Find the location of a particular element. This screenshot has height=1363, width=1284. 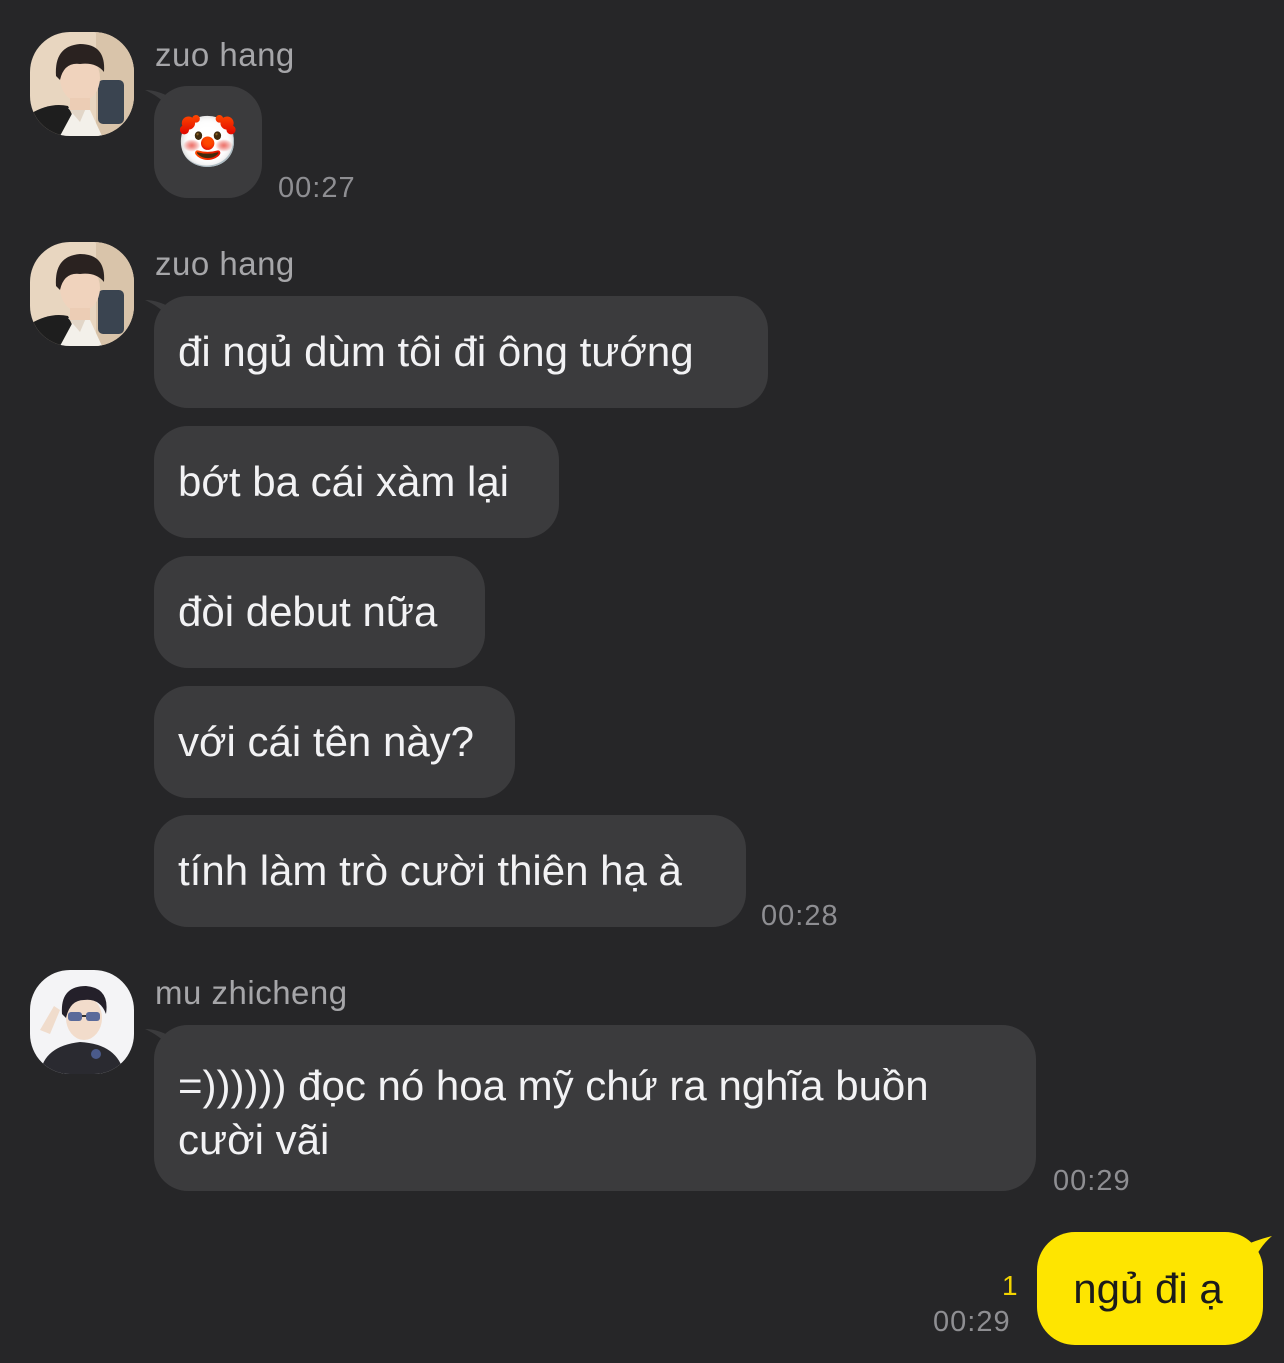

message-timestamp: 00:28 is located at coordinates (800, 916).